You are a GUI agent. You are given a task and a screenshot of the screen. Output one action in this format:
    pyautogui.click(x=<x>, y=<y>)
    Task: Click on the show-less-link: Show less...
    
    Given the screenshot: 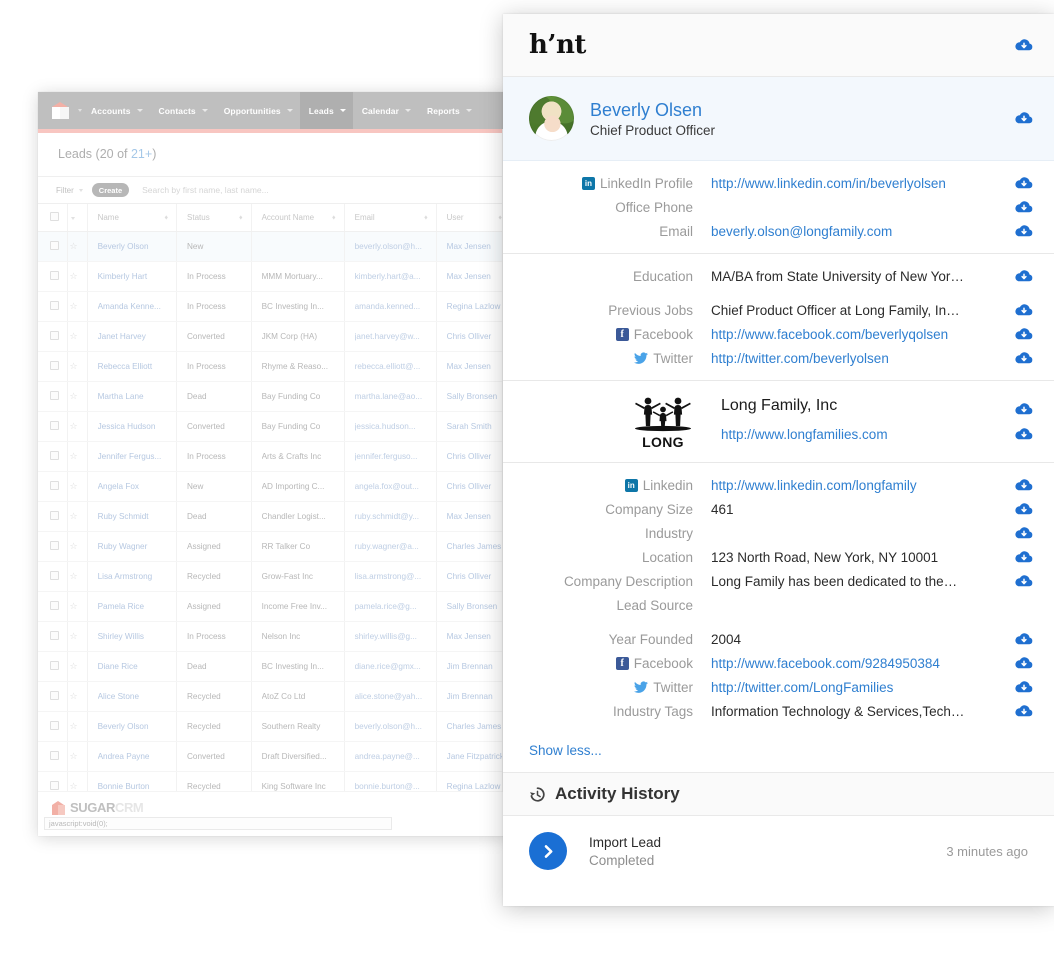 What is the action you would take?
    pyautogui.click(x=778, y=752)
    